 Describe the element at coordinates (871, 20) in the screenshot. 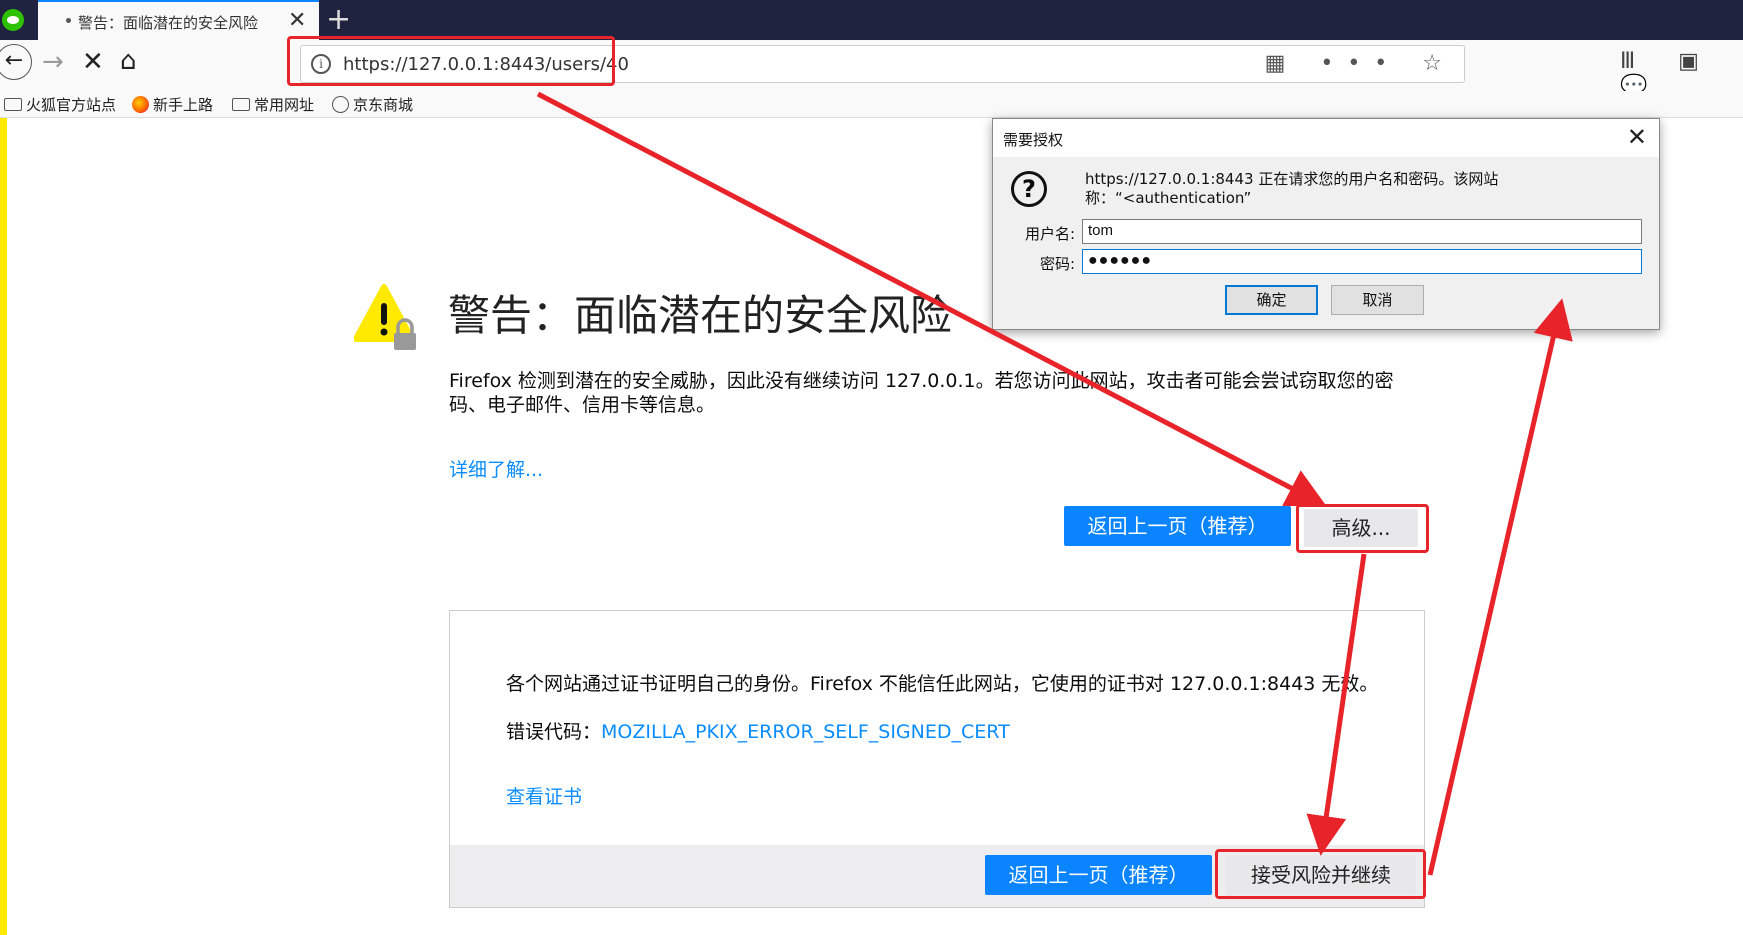

I see `tab-bar: 警告：面临潜在的安全风险 ✕ +` at that location.